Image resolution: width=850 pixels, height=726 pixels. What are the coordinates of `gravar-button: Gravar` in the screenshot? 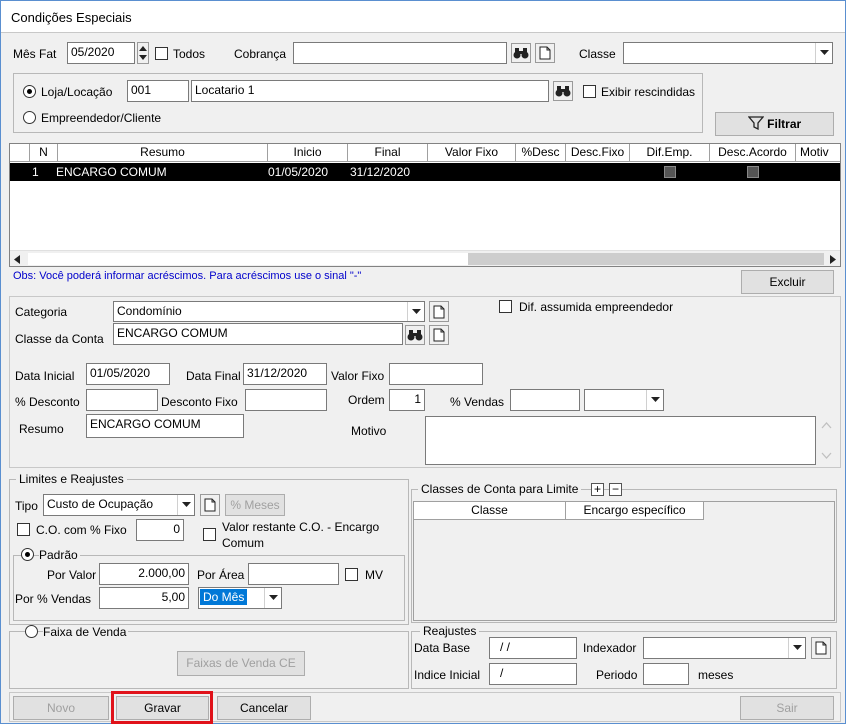 It's located at (162, 708).